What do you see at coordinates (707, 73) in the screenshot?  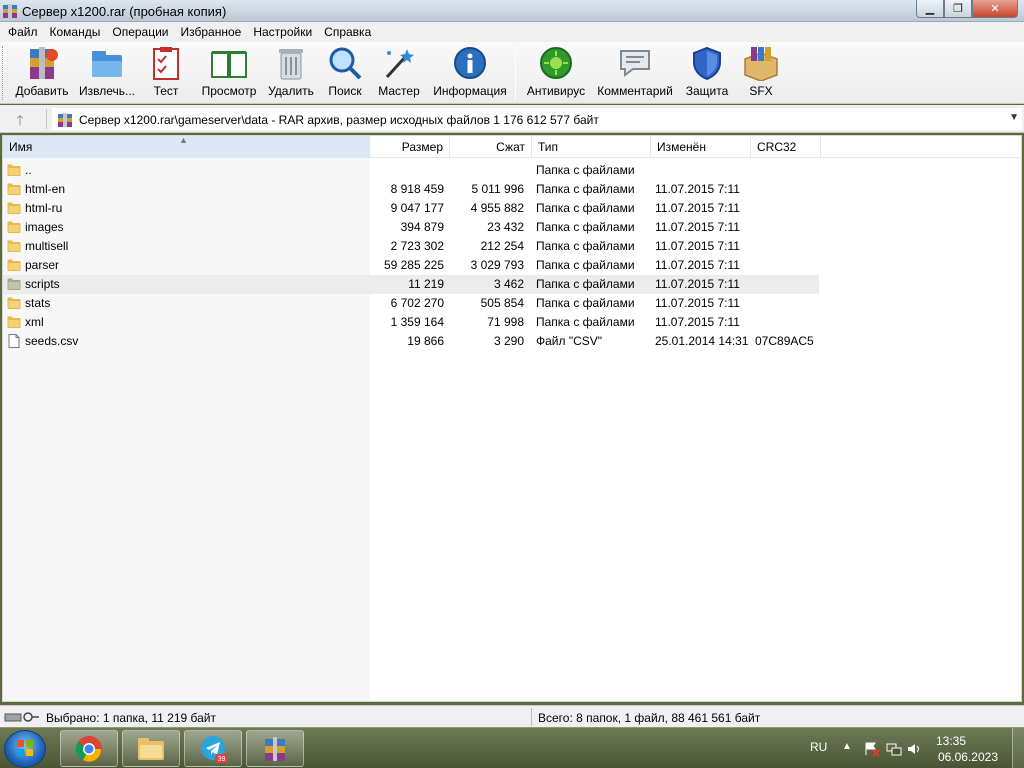 I see `protect-button: Защита` at bounding box center [707, 73].